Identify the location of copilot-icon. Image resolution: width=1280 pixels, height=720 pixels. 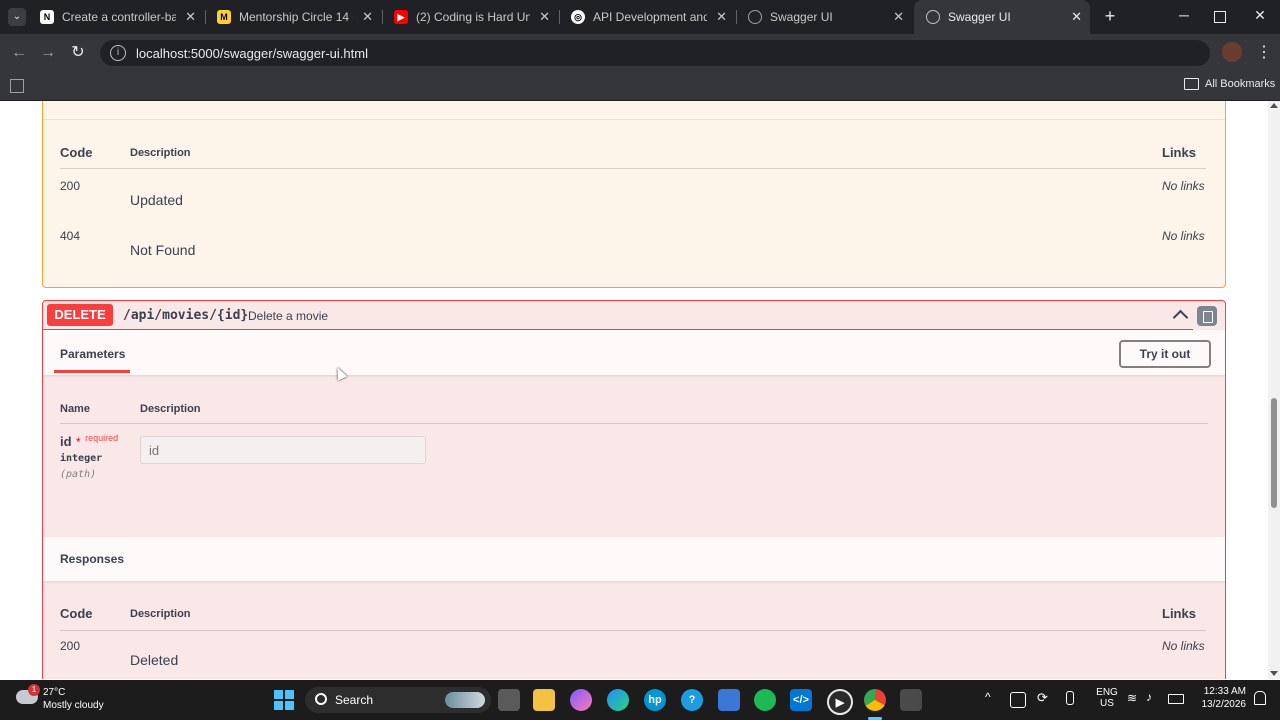
(581, 700).